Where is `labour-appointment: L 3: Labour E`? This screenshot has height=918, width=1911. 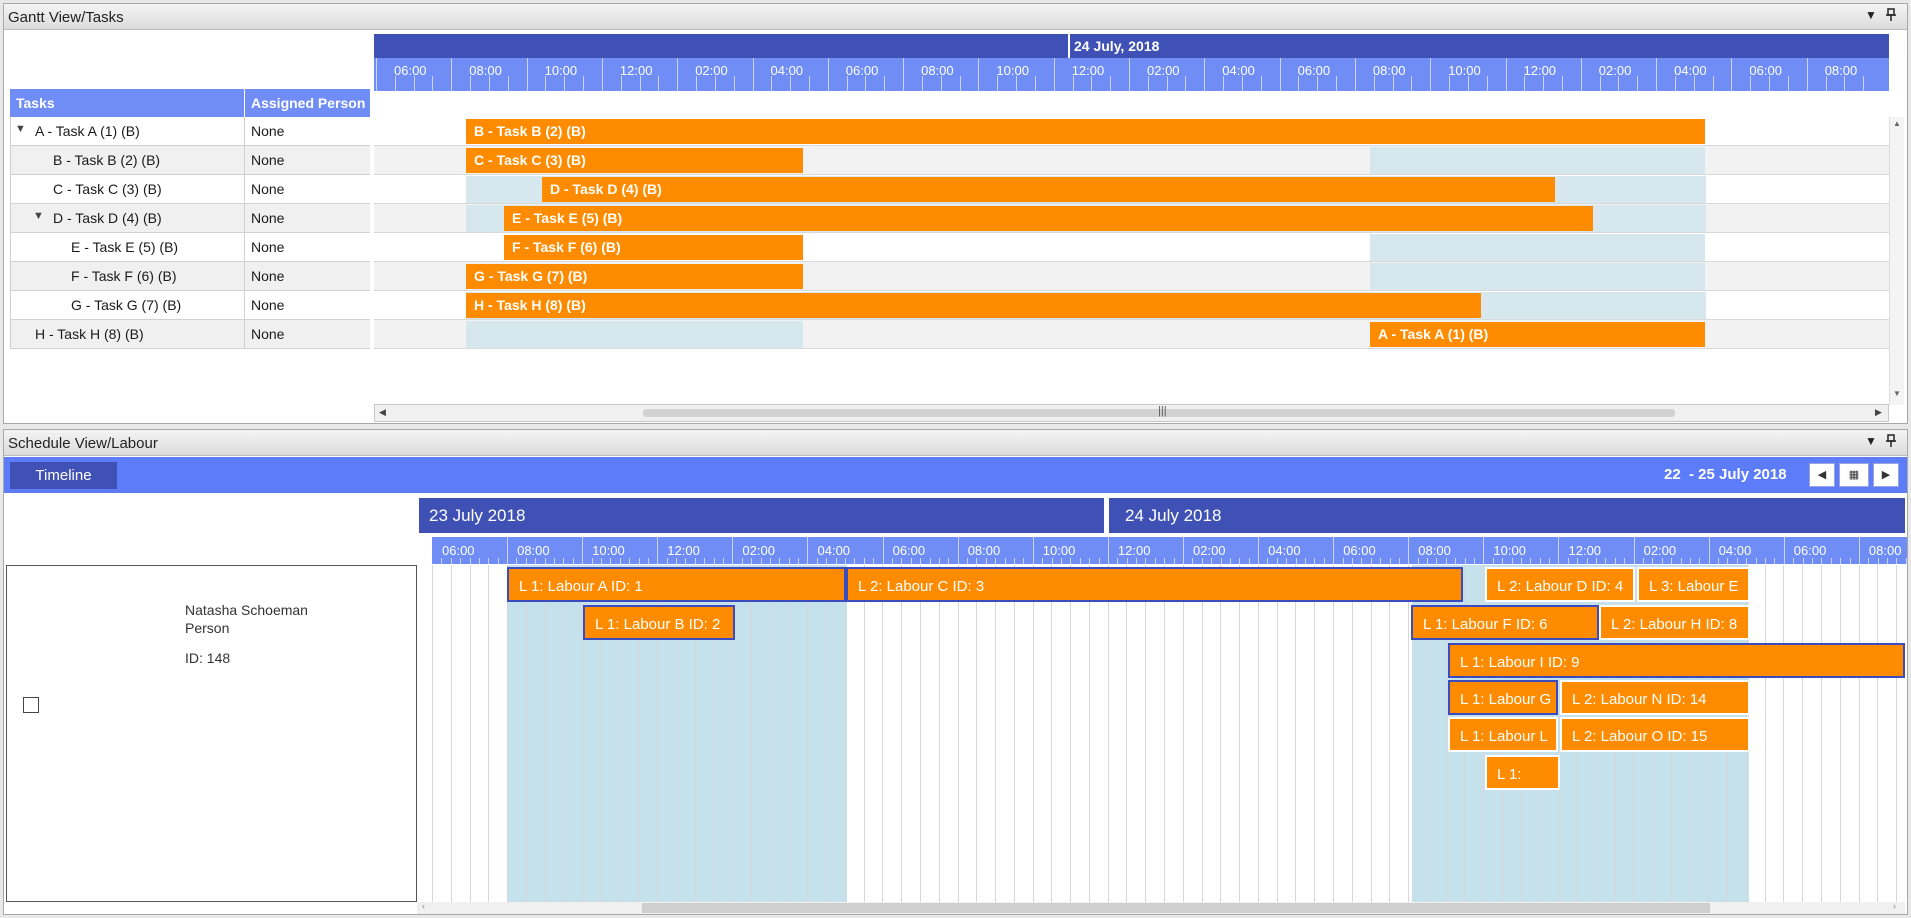 labour-appointment: L 3: Labour E is located at coordinates (1693, 584).